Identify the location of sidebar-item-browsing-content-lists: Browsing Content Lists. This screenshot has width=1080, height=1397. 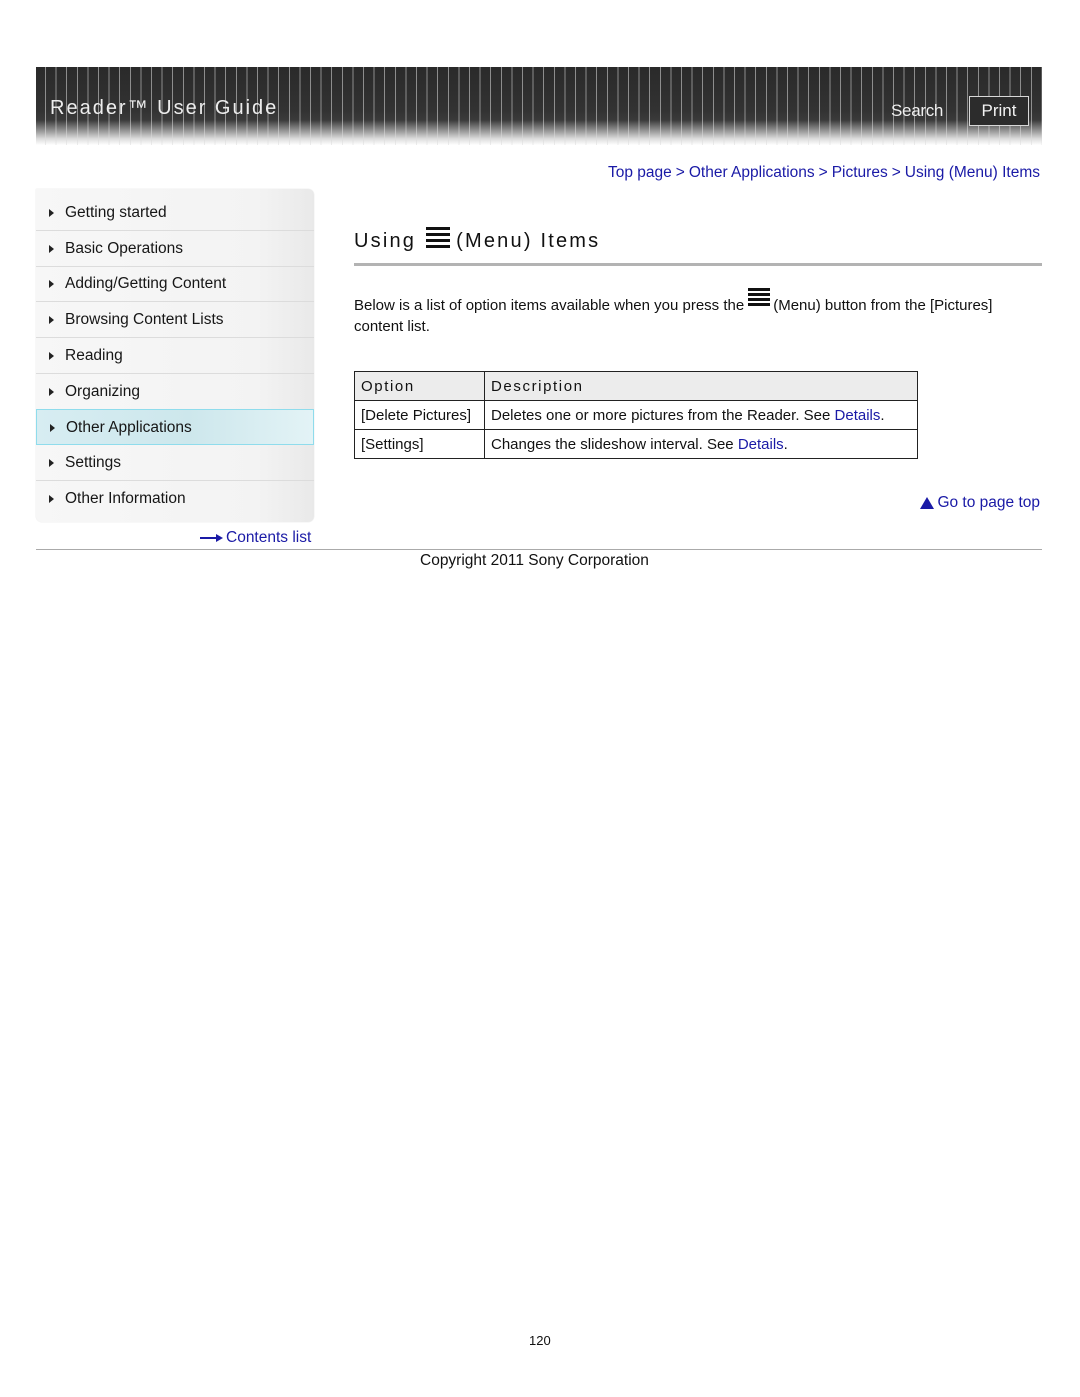
(175, 320).